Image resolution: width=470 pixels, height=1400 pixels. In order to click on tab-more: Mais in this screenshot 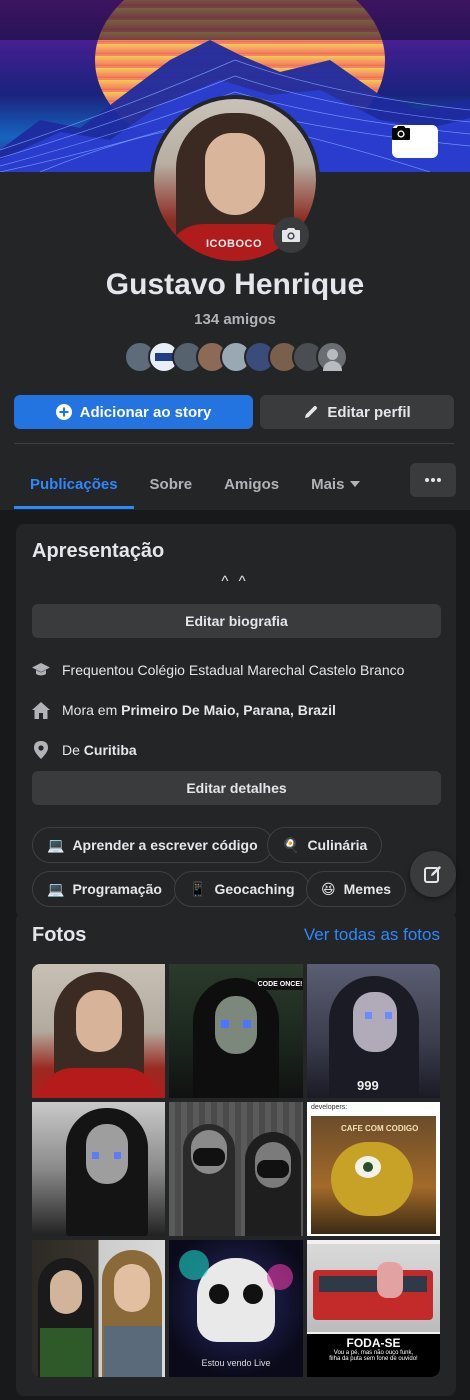, I will do `click(335, 484)`.